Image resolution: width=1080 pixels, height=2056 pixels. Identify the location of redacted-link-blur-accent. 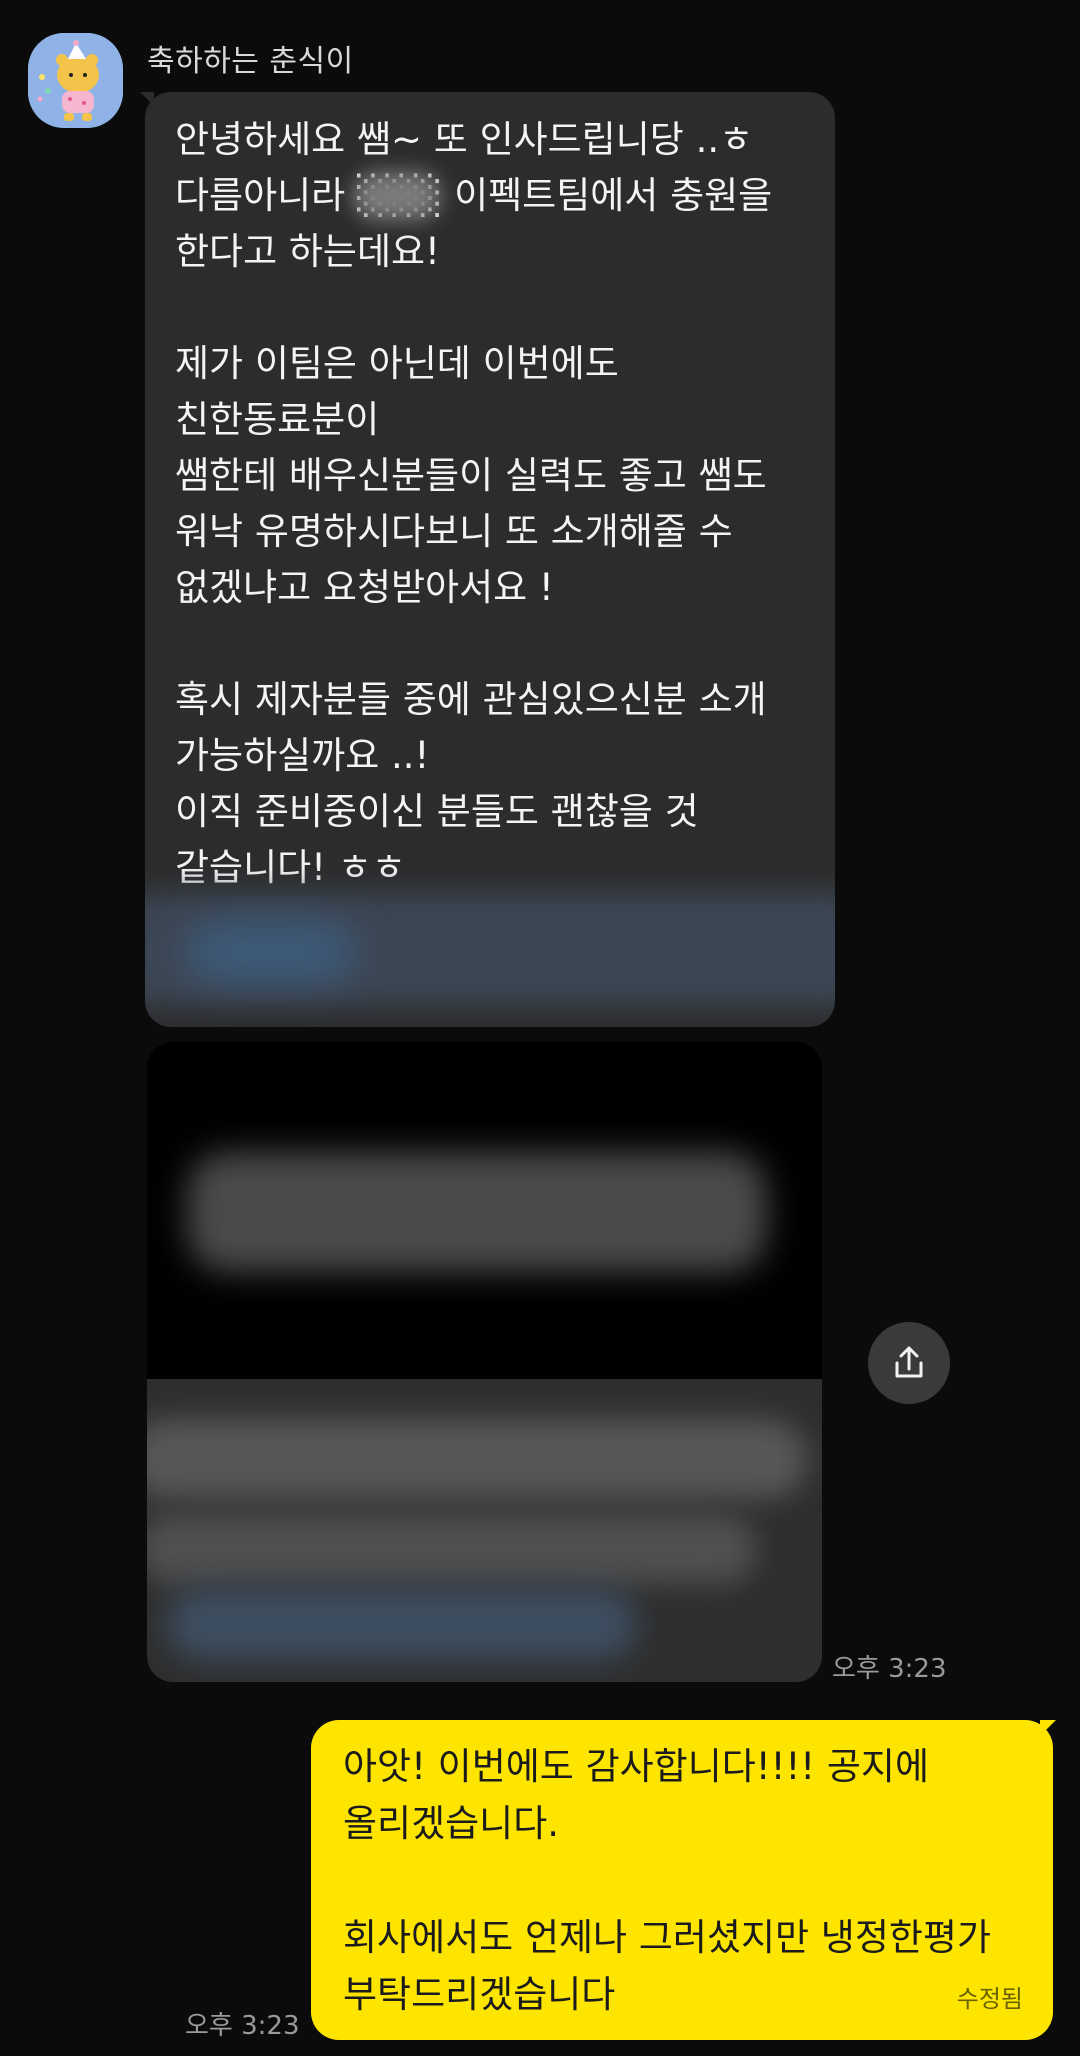
(270, 952).